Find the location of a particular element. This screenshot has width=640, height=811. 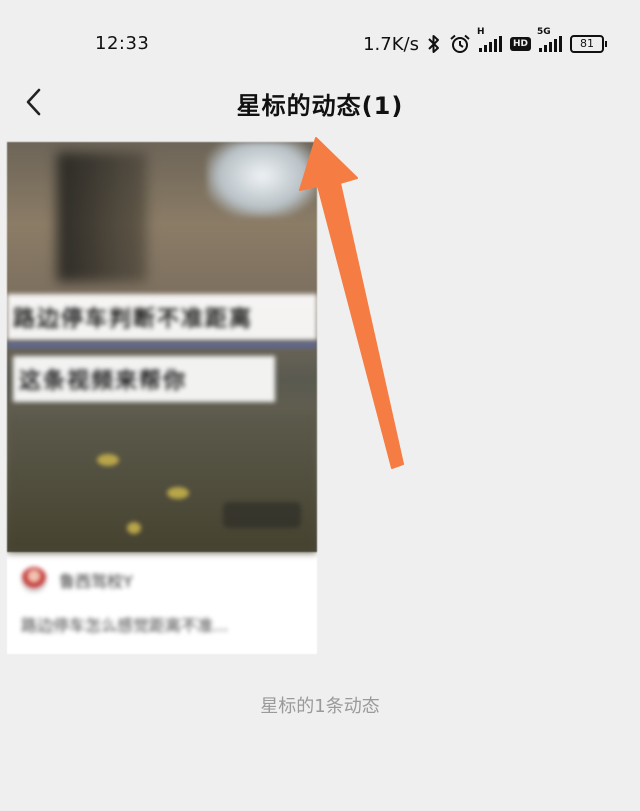

network-type-label: 5G is located at coordinates (544, 32).